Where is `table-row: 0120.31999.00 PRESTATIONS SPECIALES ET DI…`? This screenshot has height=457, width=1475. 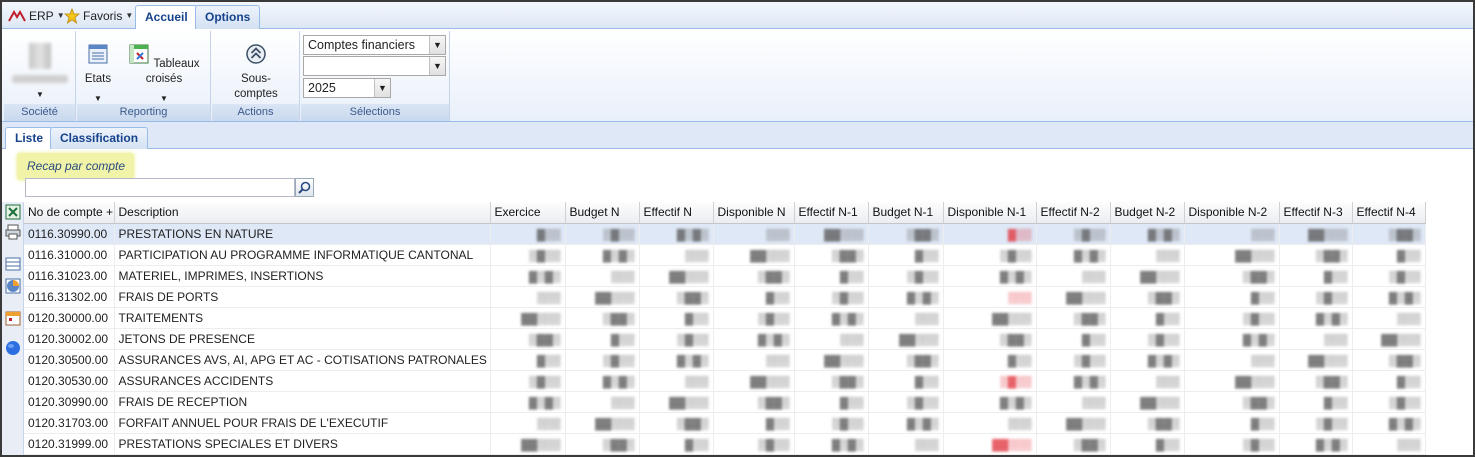
table-row: 0120.31999.00 PRESTATIONS SPECIALES ET DI… is located at coordinates (725, 444).